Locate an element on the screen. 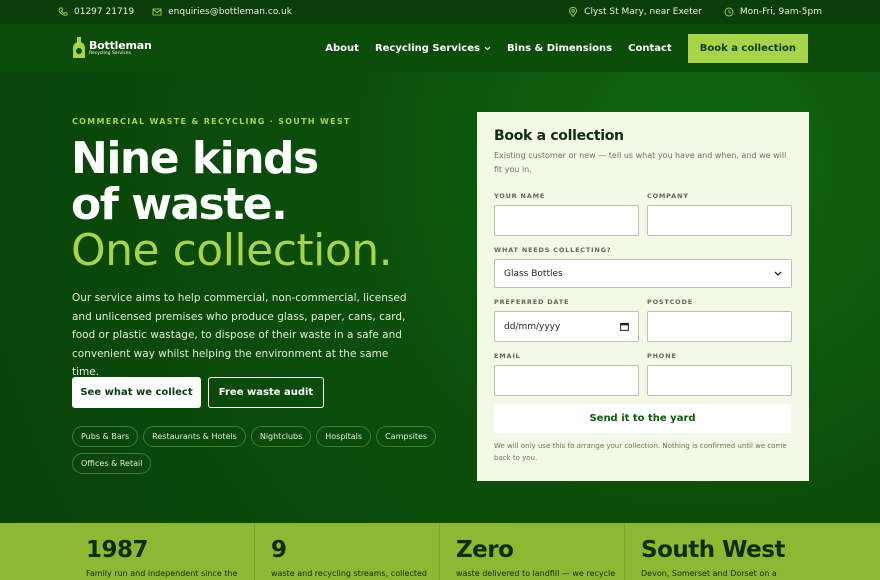 The height and width of the screenshot is (580, 880). nav-about: About is located at coordinates (342, 48).